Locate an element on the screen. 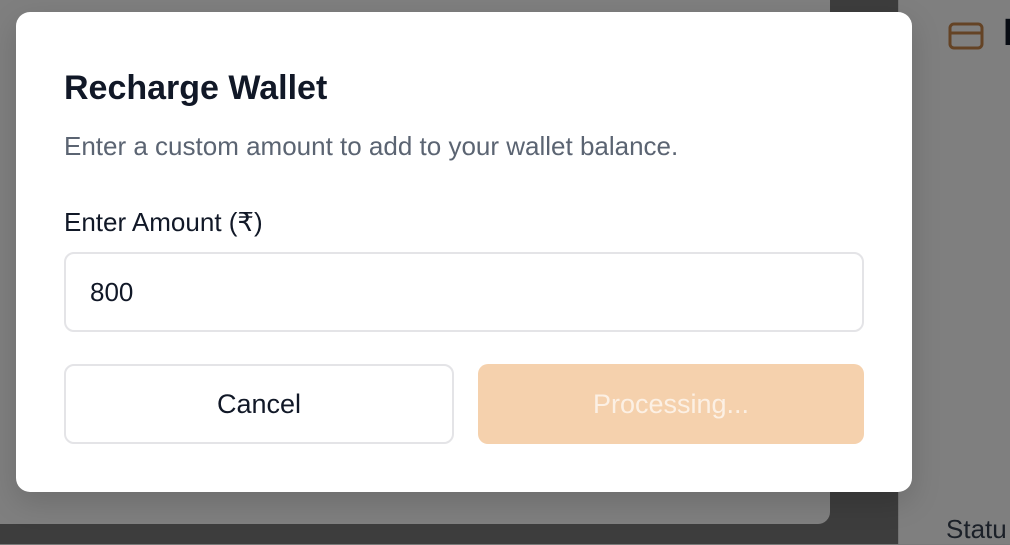 This screenshot has height=545, width=1010. amount-label: Enter Amount (₹) is located at coordinates (163, 222).